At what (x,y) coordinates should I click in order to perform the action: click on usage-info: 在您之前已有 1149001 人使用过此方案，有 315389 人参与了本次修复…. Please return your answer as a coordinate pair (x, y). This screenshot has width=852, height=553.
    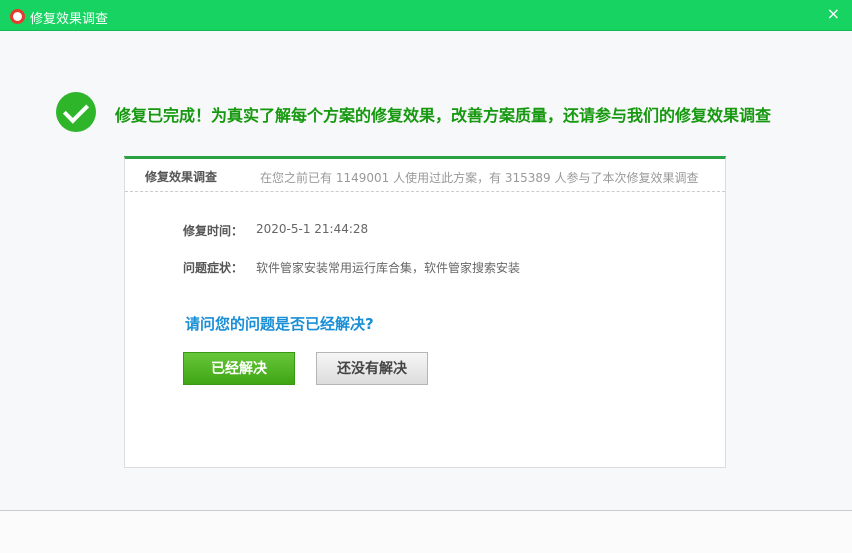
    Looking at the image, I should click on (479, 178).